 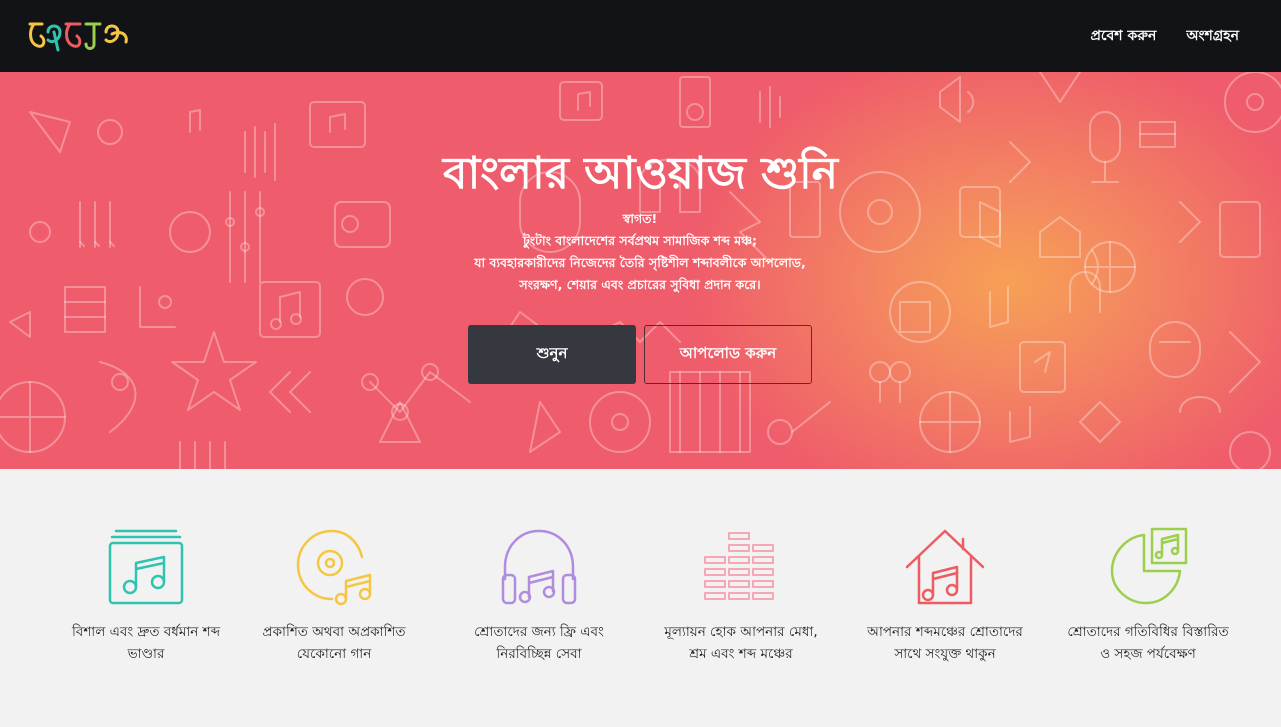 I want to click on hero-title: বাংলার আওয়াজ শুনি, so click(x=640, y=173).